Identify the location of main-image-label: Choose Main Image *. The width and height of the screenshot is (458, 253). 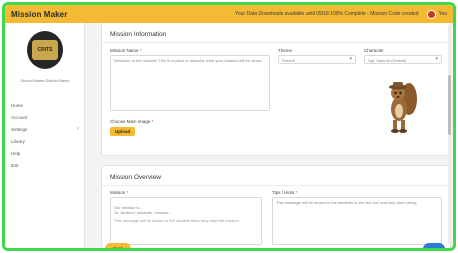
(132, 121).